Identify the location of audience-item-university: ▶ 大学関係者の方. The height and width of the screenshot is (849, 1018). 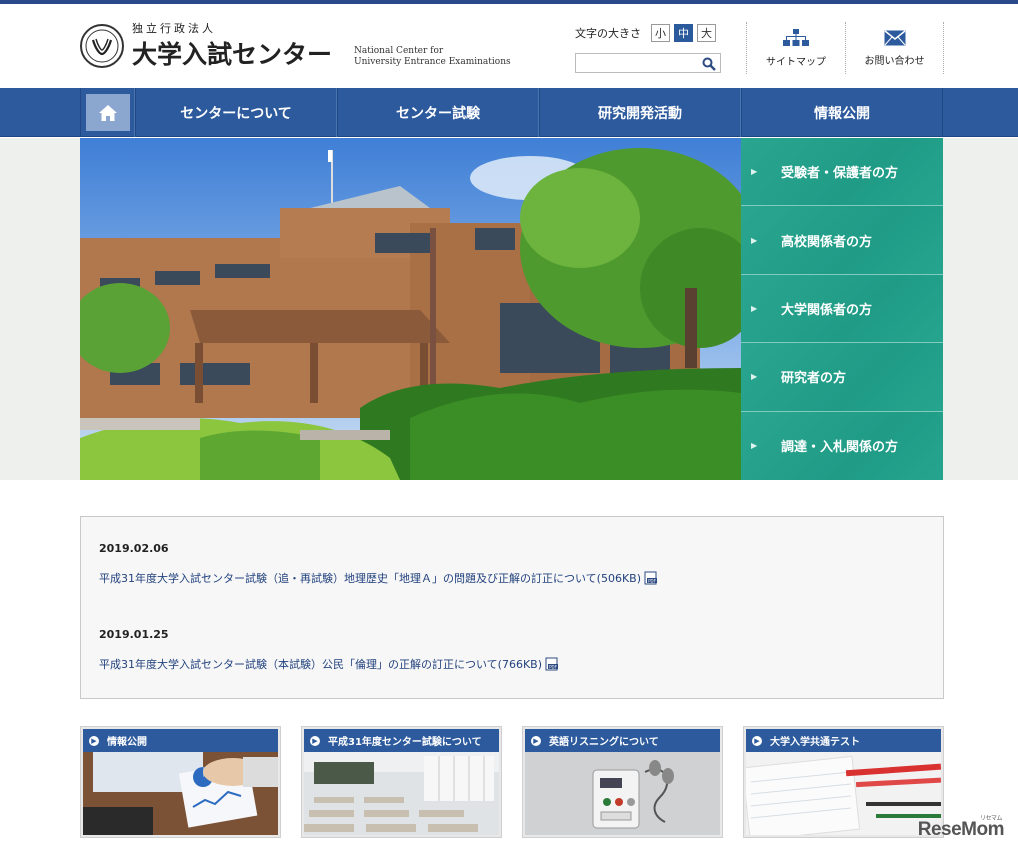
(842, 309).